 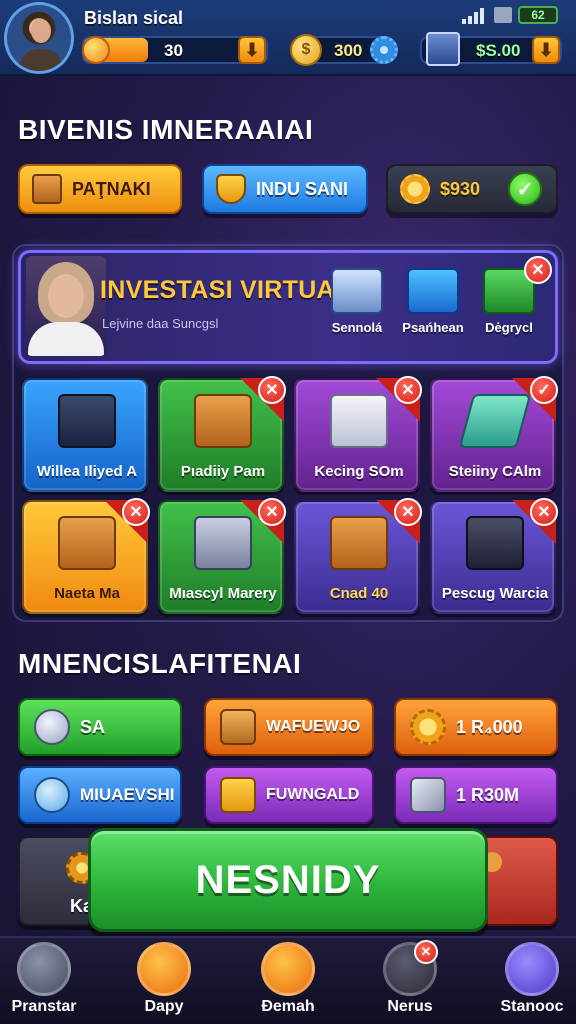 What do you see at coordinates (111, 188) in the screenshot?
I see `crate-button-label: PAŢNAKI` at bounding box center [111, 188].